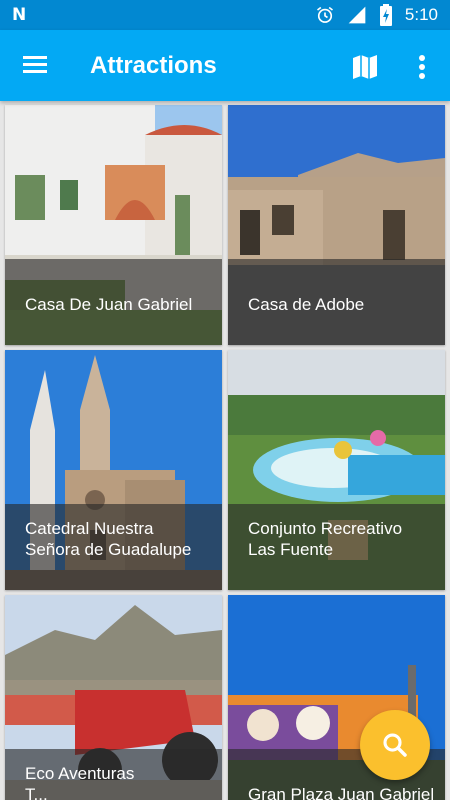 This screenshot has width=450, height=800. What do you see at coordinates (385, 15) in the screenshot?
I see `battery-icon` at bounding box center [385, 15].